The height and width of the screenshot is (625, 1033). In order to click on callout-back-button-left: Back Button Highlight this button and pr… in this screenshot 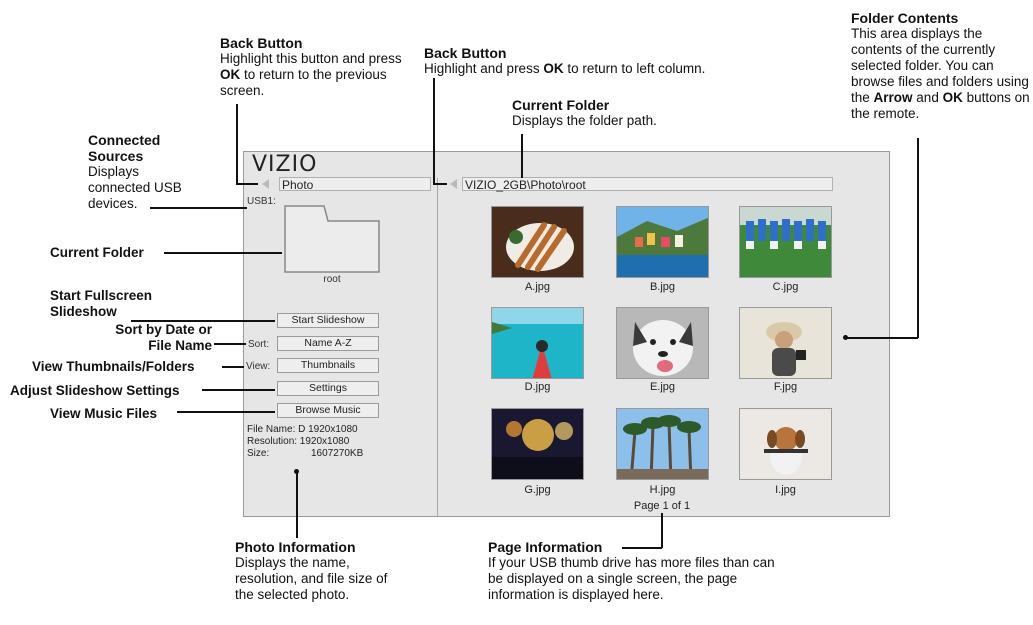, I will do `click(320, 67)`.